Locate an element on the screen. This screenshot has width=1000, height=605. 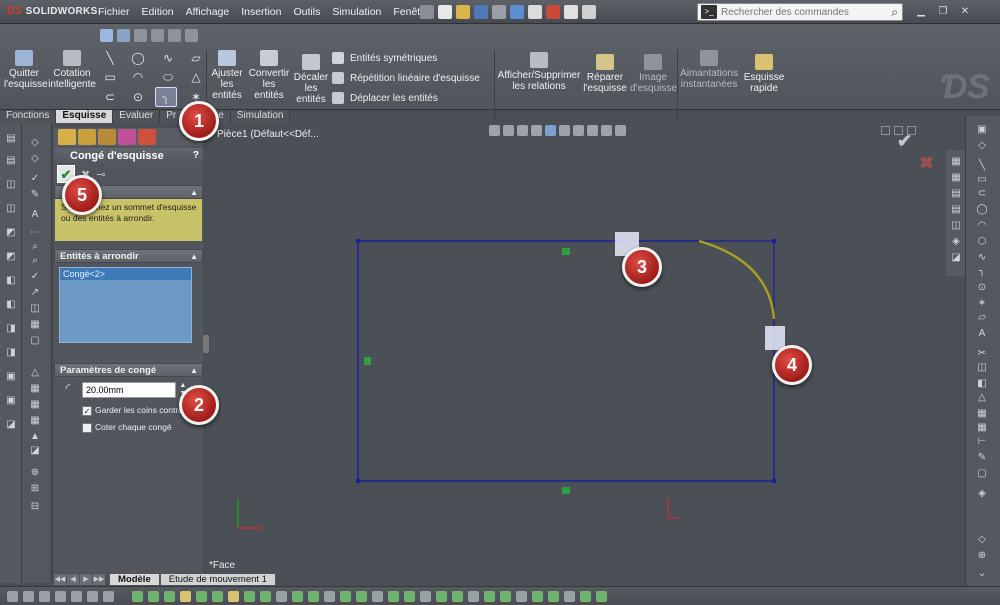
convert-entities-button: Convertir les entités is located at coordinates (269, 75).